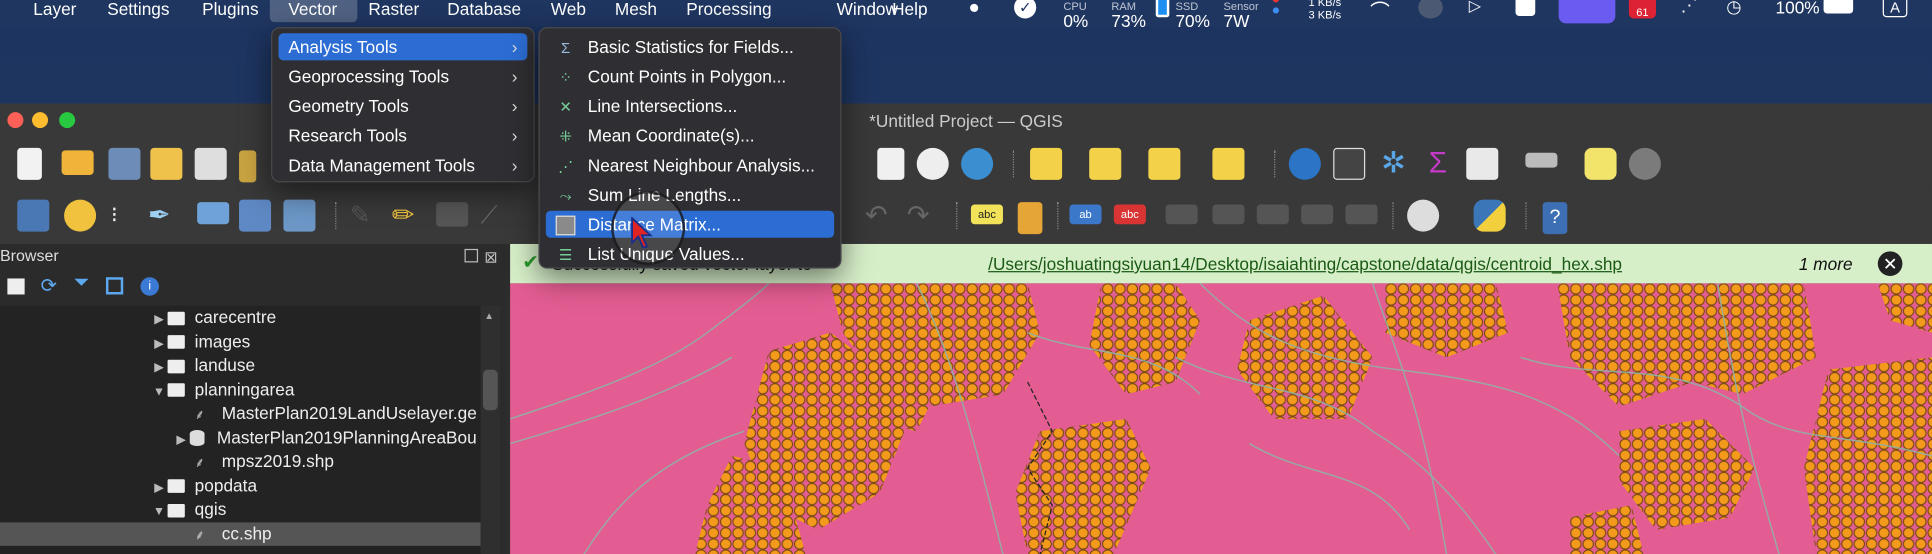  I want to click on time-machine-icon: ◷, so click(1733, 11).